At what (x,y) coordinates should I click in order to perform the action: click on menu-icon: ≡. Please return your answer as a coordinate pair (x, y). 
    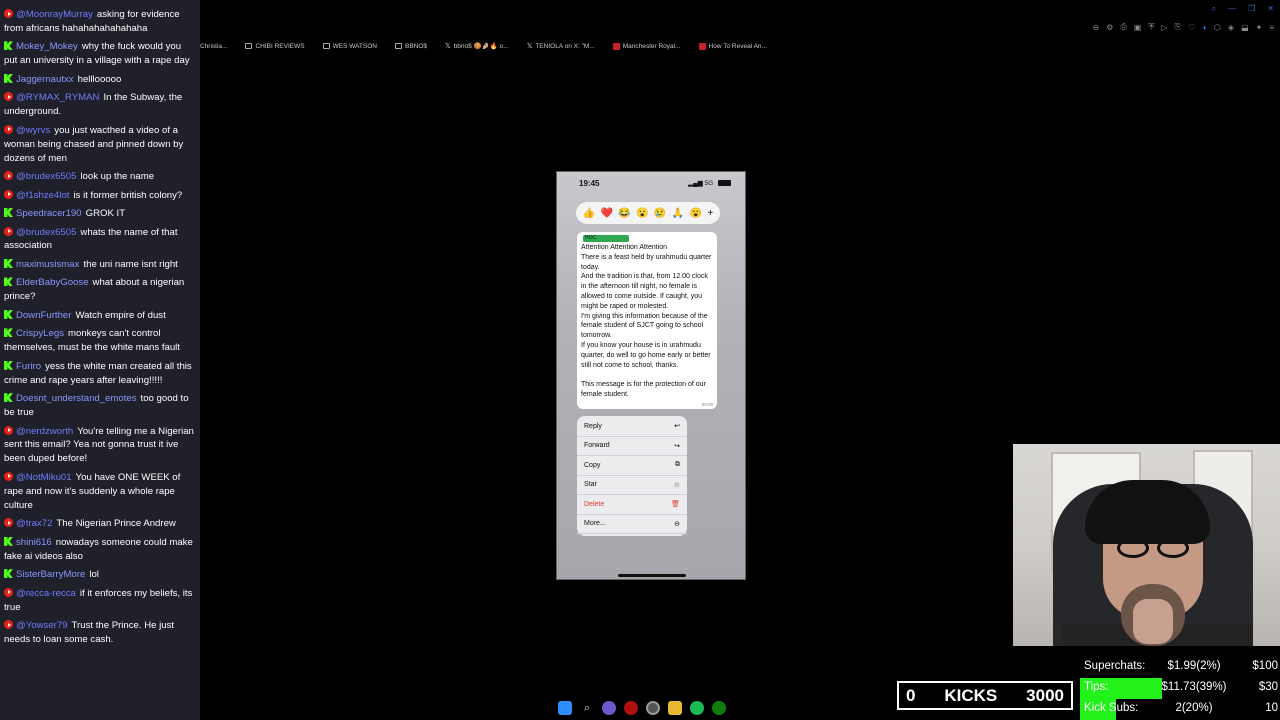
    Looking at the image, I should click on (1271, 27).